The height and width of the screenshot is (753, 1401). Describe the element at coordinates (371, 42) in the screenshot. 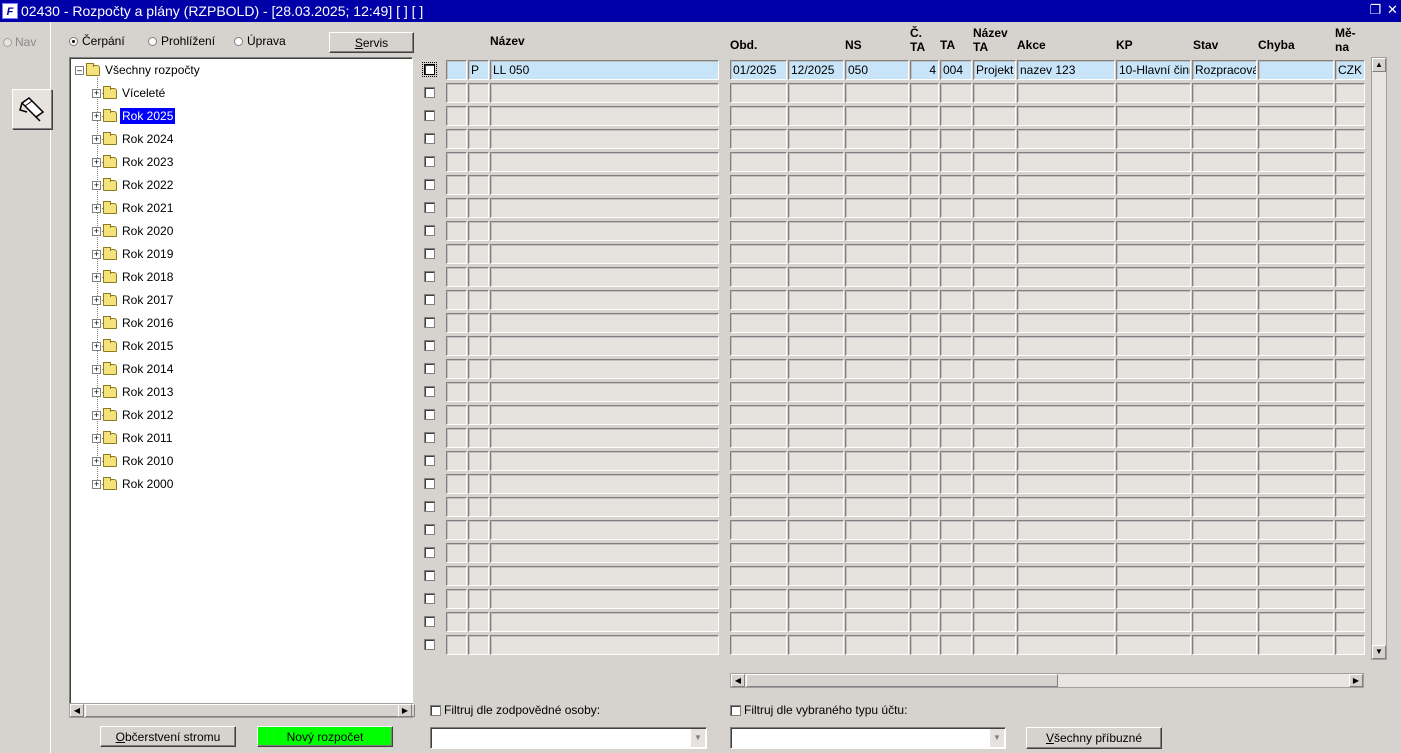

I see `servis-button: Servis` at that location.